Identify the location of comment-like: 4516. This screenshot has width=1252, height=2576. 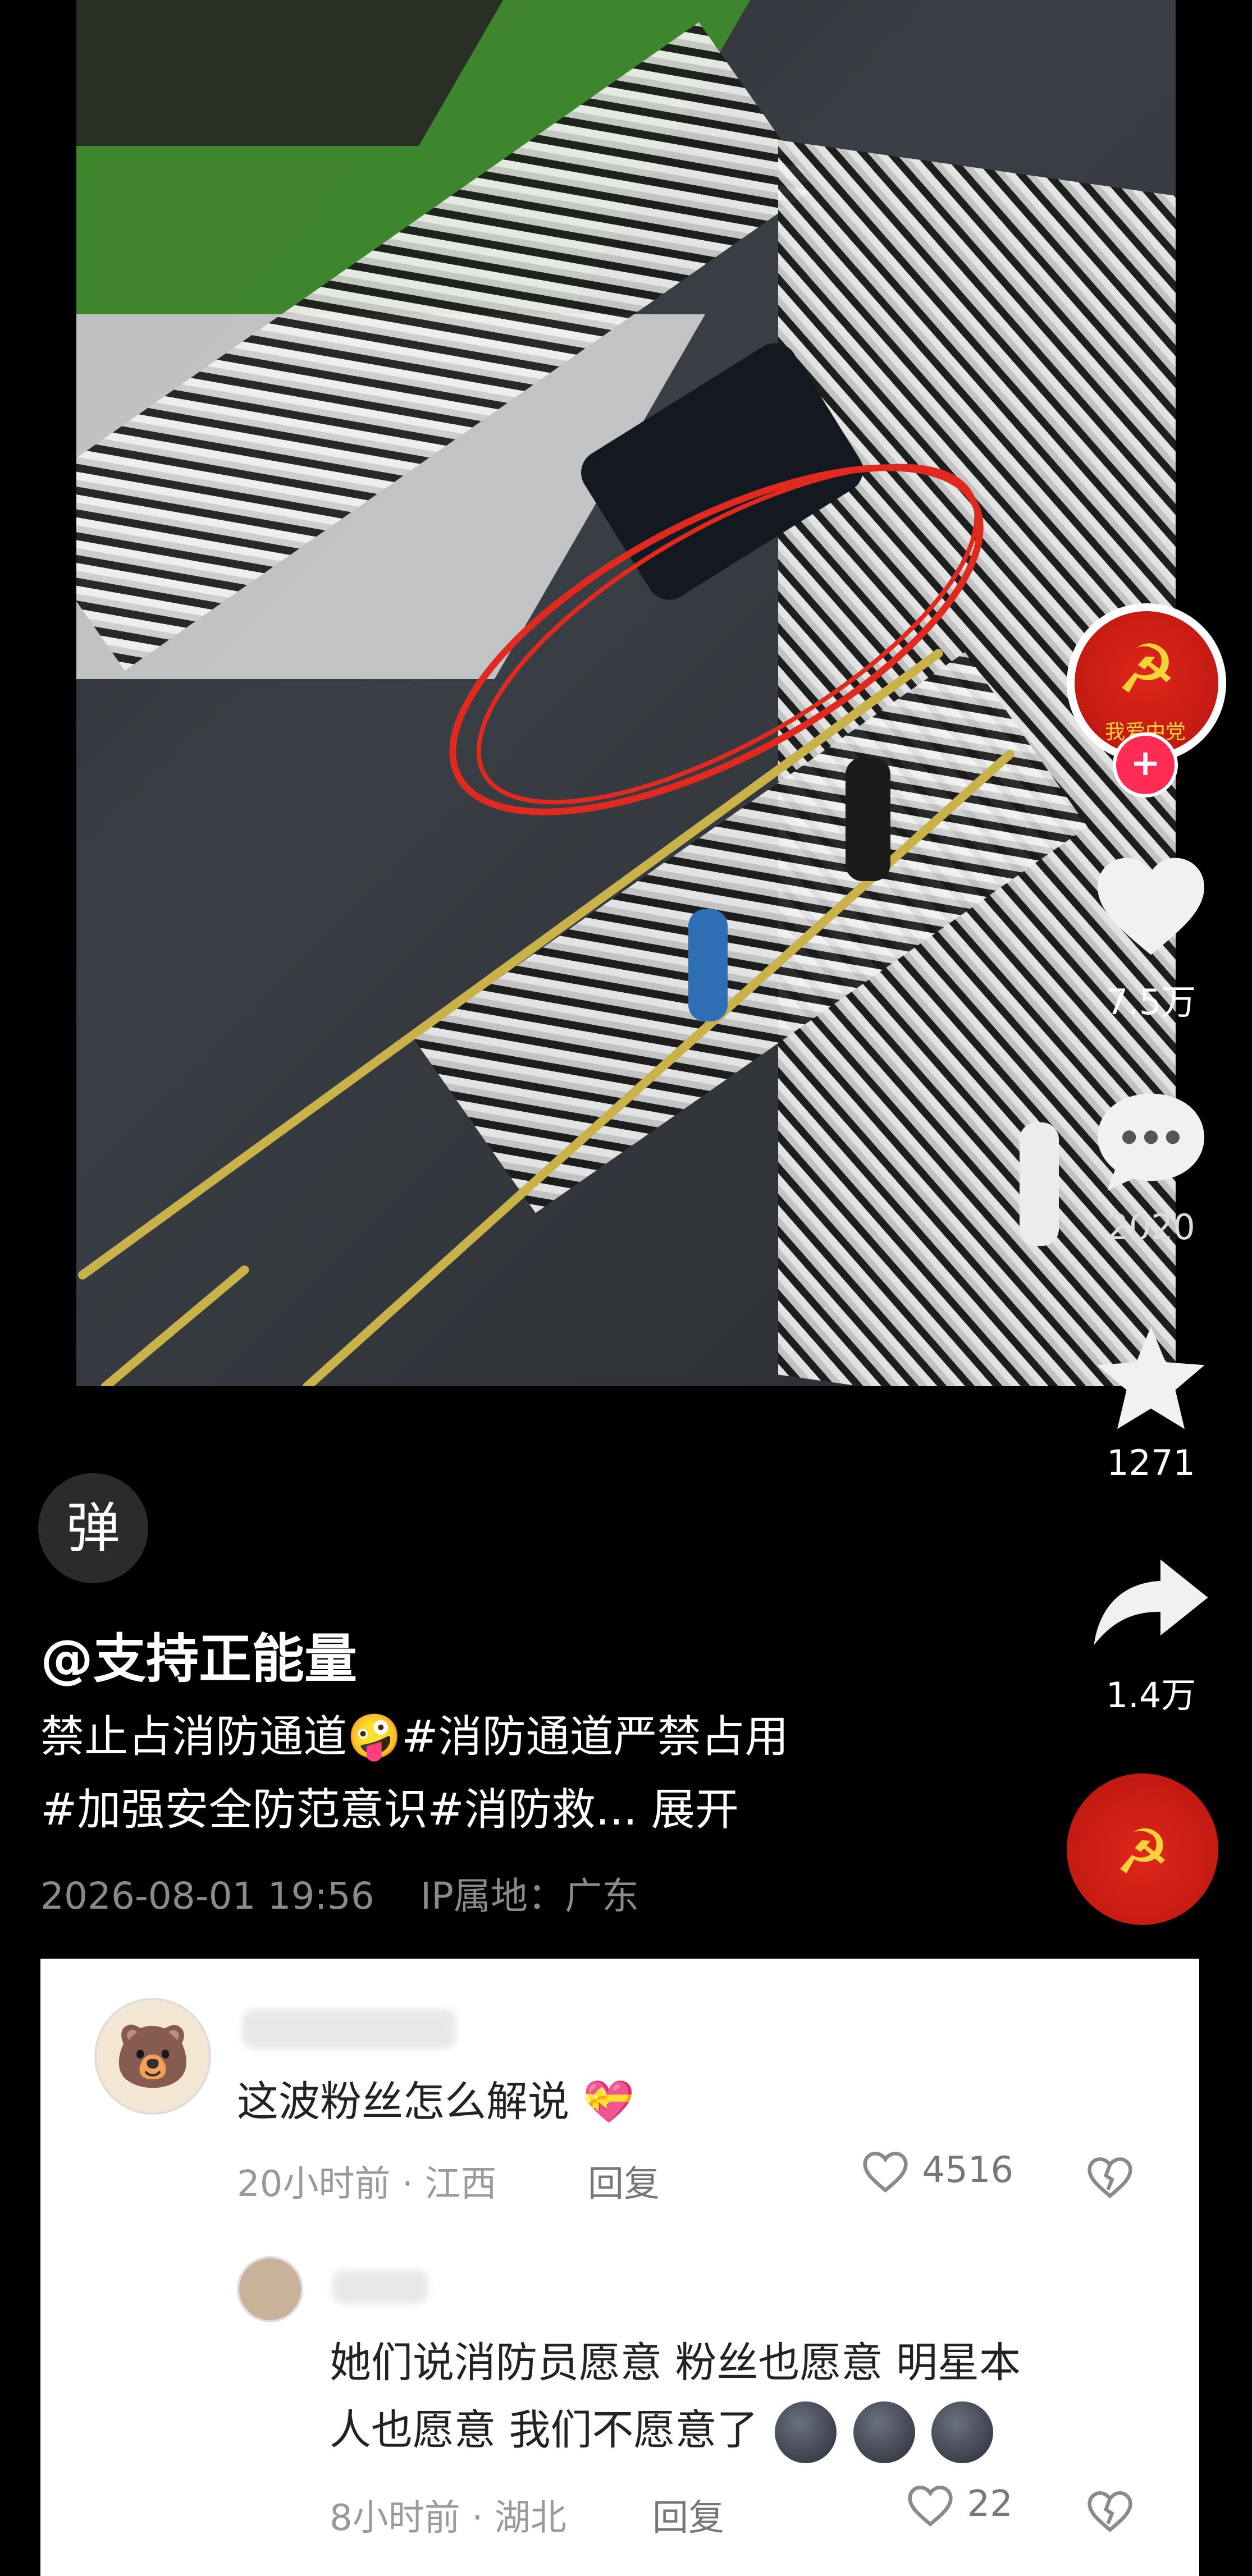
(937, 2171).